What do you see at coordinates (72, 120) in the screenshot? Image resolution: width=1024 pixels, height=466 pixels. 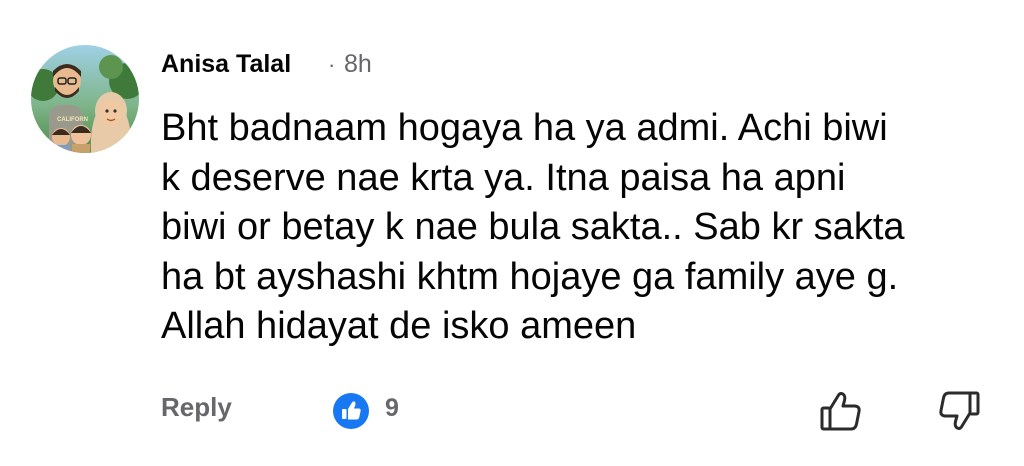 I see `shirt-text: CALIFORN` at bounding box center [72, 120].